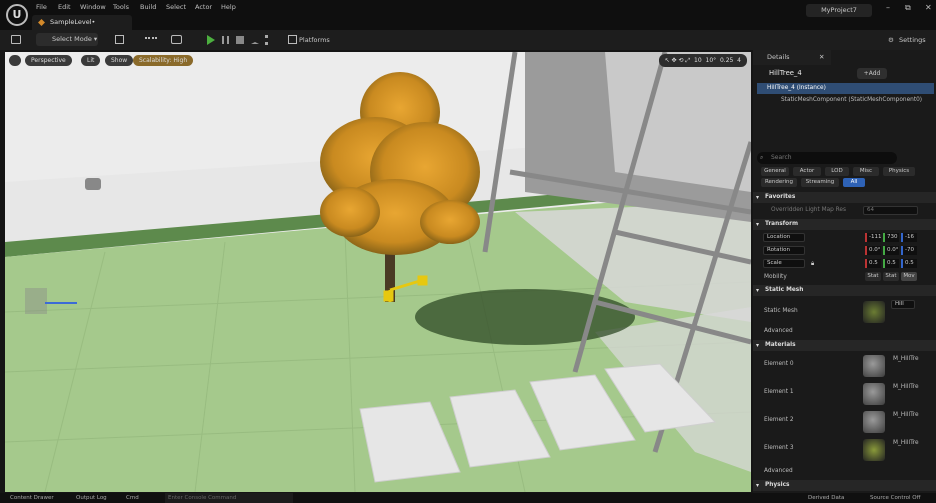 The image size is (936, 503). What do you see at coordinates (820, 182) in the screenshot?
I see `filter-streaming: Streaming` at bounding box center [820, 182].